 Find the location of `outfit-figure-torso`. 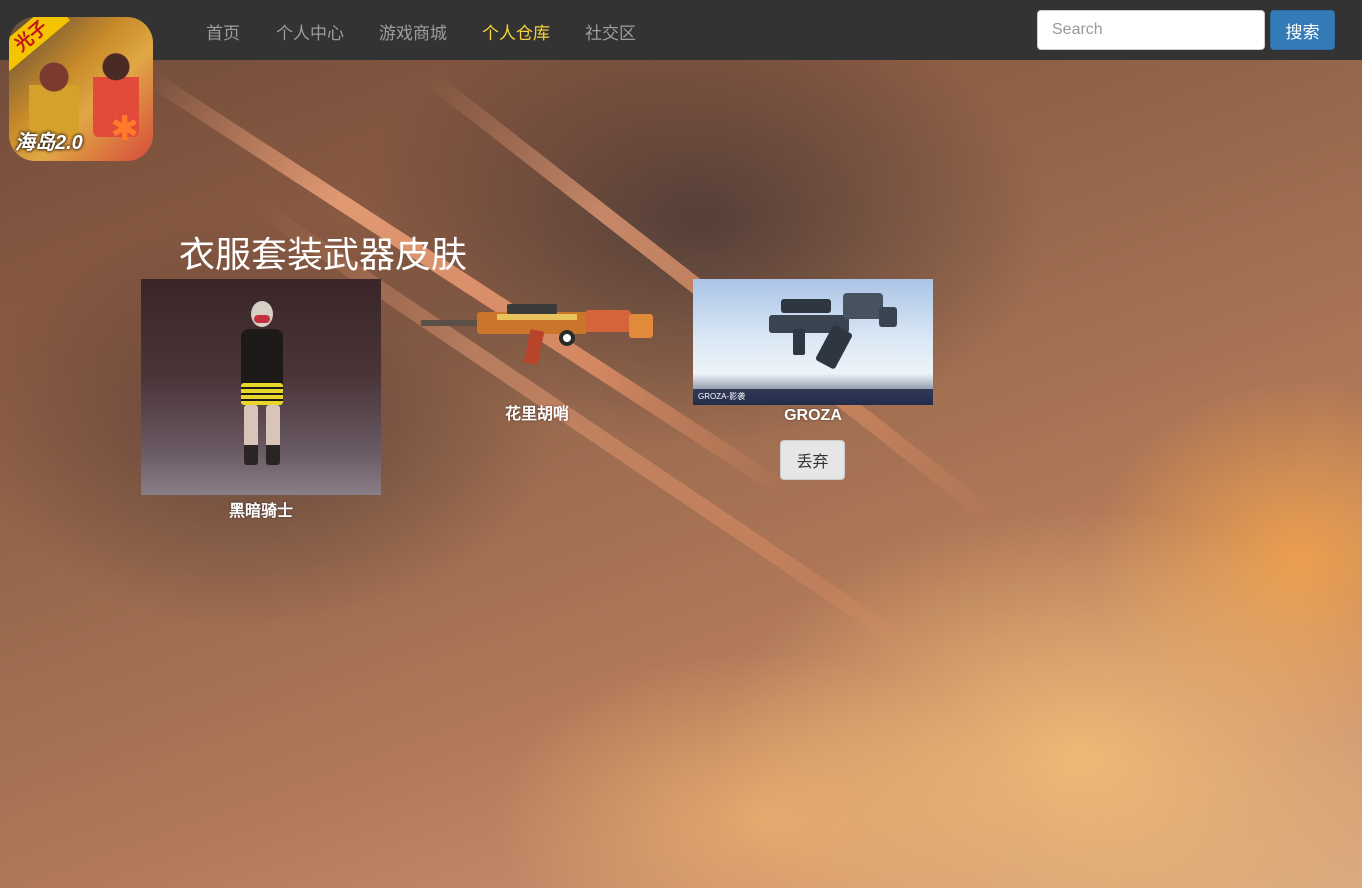

outfit-figure-torso is located at coordinates (262, 358).